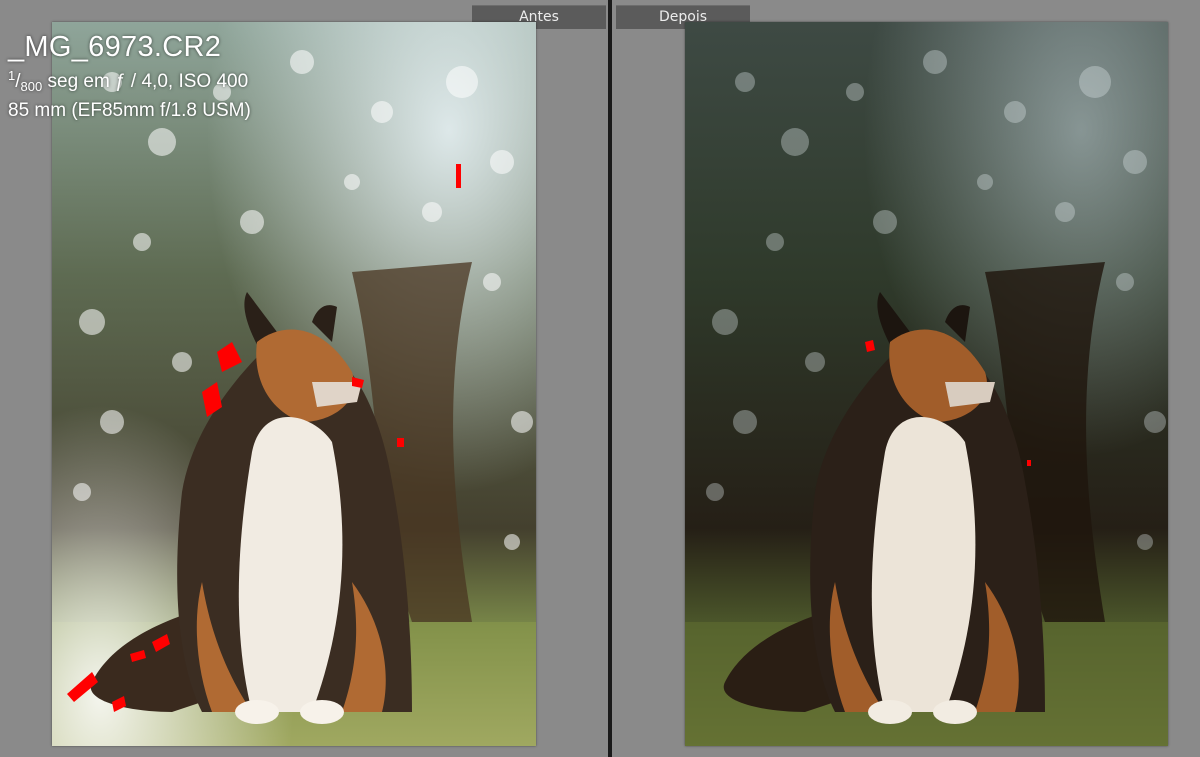  What do you see at coordinates (129, 110) in the screenshot?
I see `lens-info: 85 mm (EF85mm f/1.8 USM)` at bounding box center [129, 110].